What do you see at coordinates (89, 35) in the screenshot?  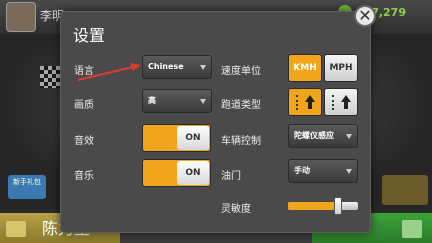 I see `dialog-title: 设置` at bounding box center [89, 35].